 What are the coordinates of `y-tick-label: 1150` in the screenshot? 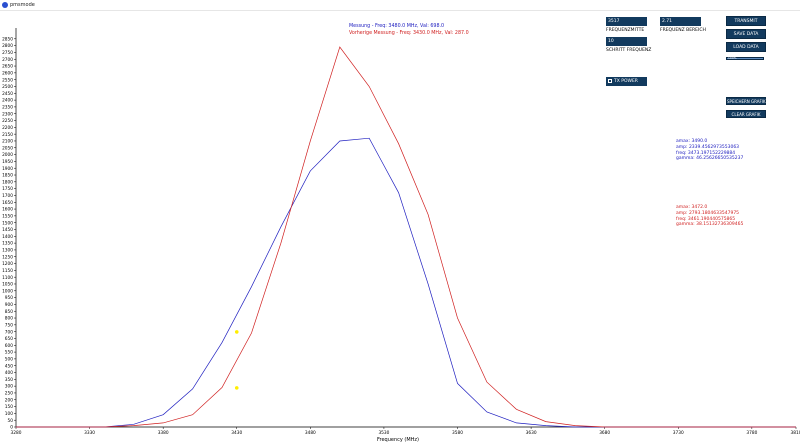 It's located at (7, 271).